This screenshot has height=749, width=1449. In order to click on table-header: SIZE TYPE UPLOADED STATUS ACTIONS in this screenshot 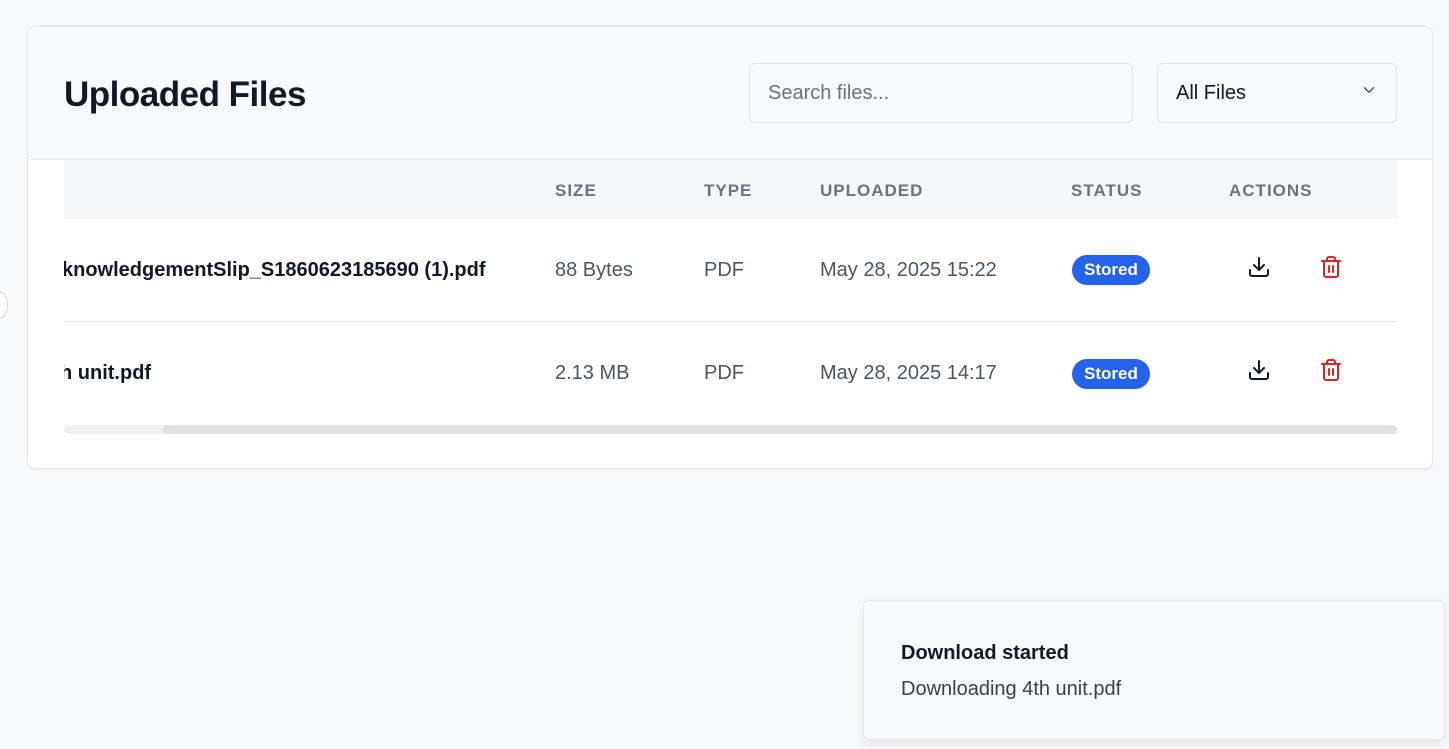, I will do `click(730, 189)`.